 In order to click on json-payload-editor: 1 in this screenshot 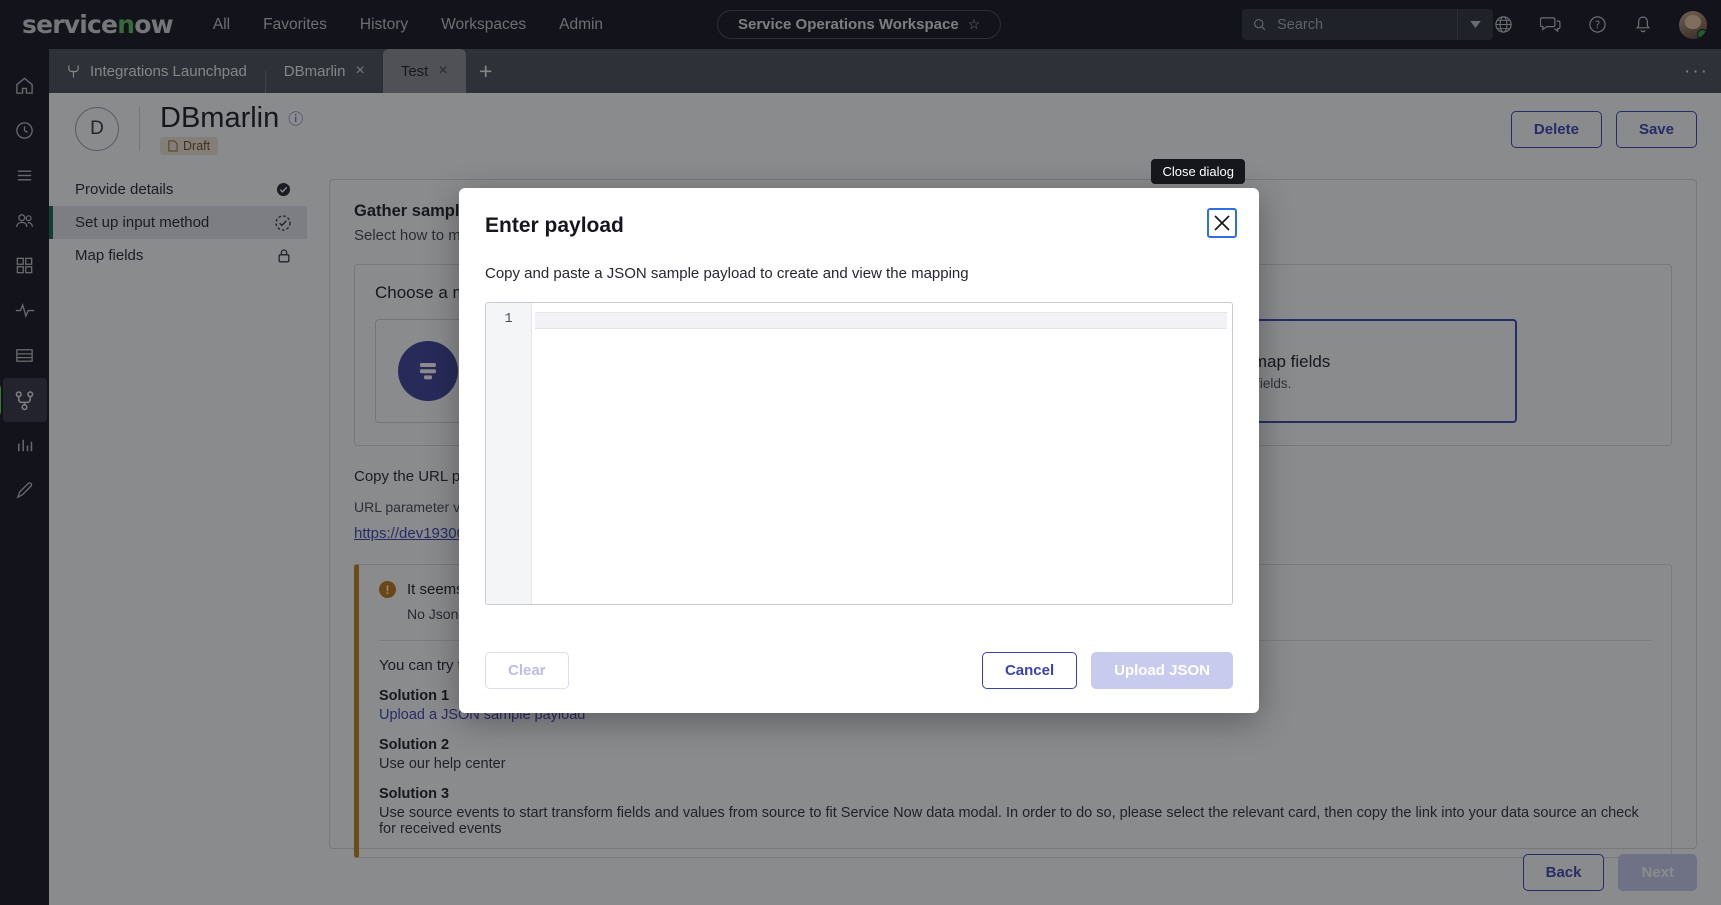, I will do `click(859, 453)`.